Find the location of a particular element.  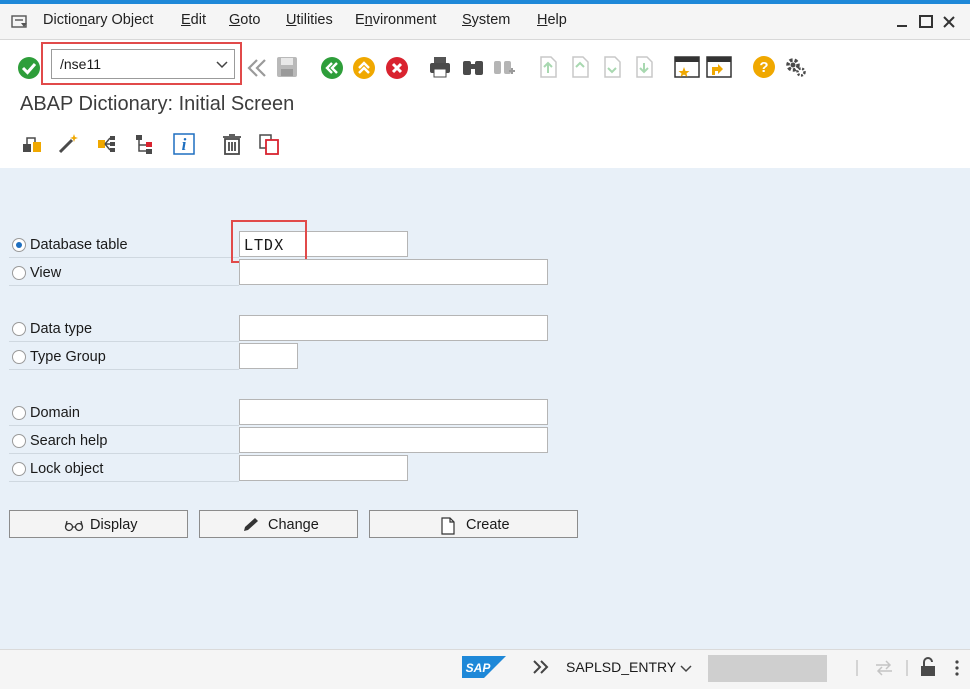

sap-logo-icon: SAP is located at coordinates (484, 667).